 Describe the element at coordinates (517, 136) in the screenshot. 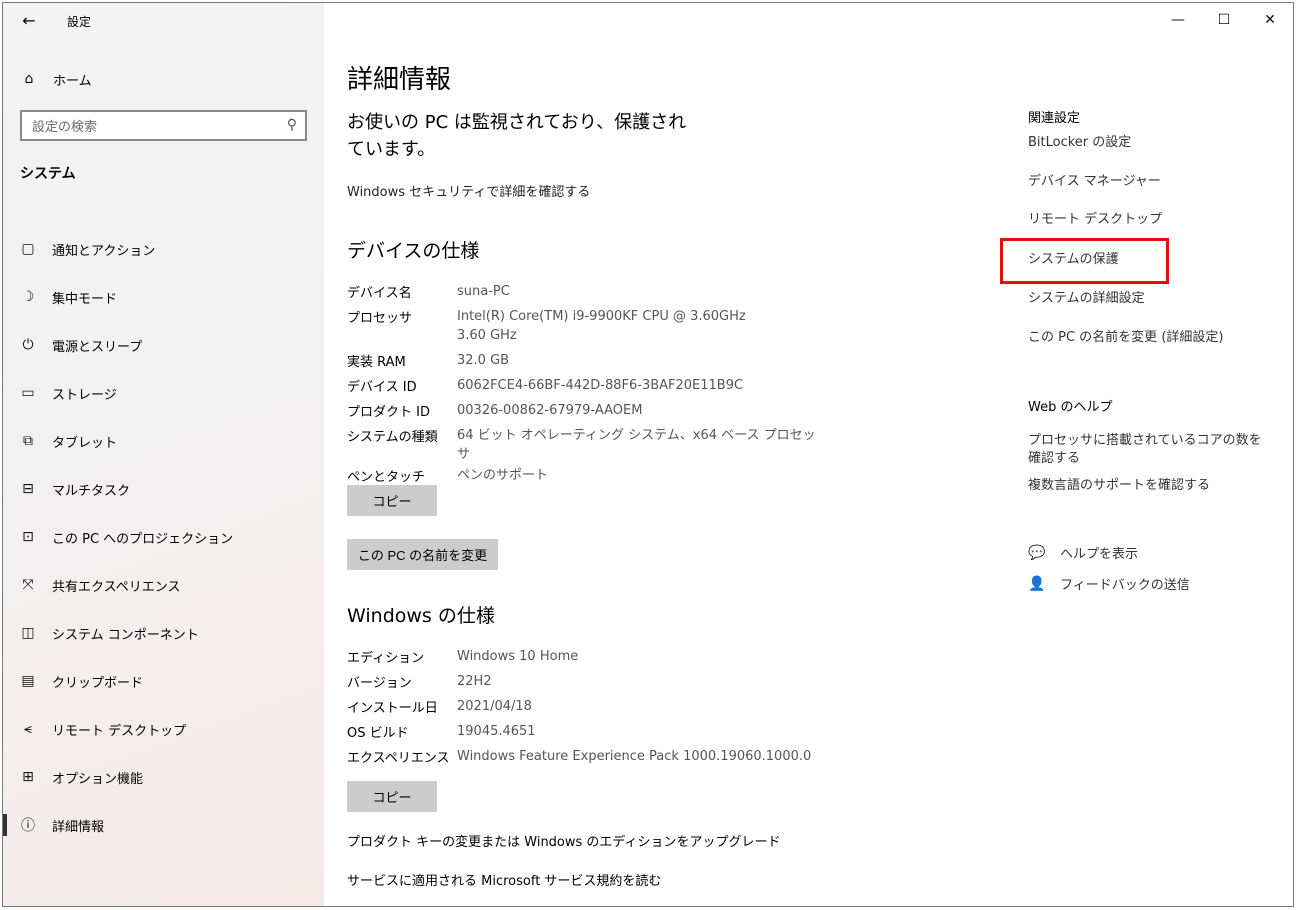

I see `protection-status: お使いの PC は監視されており、保護されています。` at that location.